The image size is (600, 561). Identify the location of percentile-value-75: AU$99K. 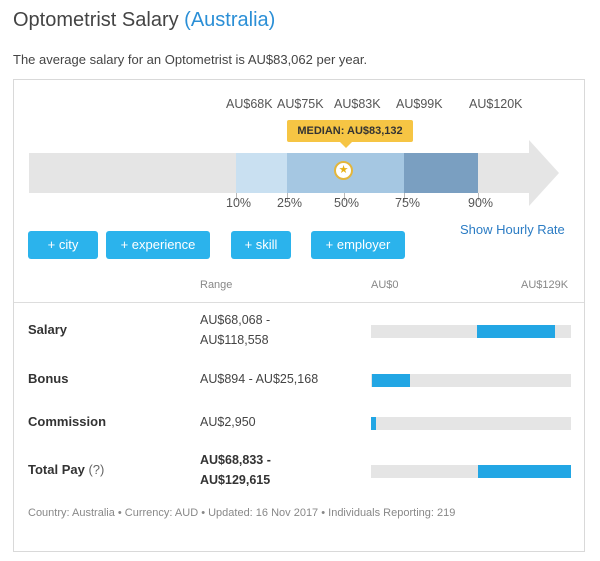
(419, 104).